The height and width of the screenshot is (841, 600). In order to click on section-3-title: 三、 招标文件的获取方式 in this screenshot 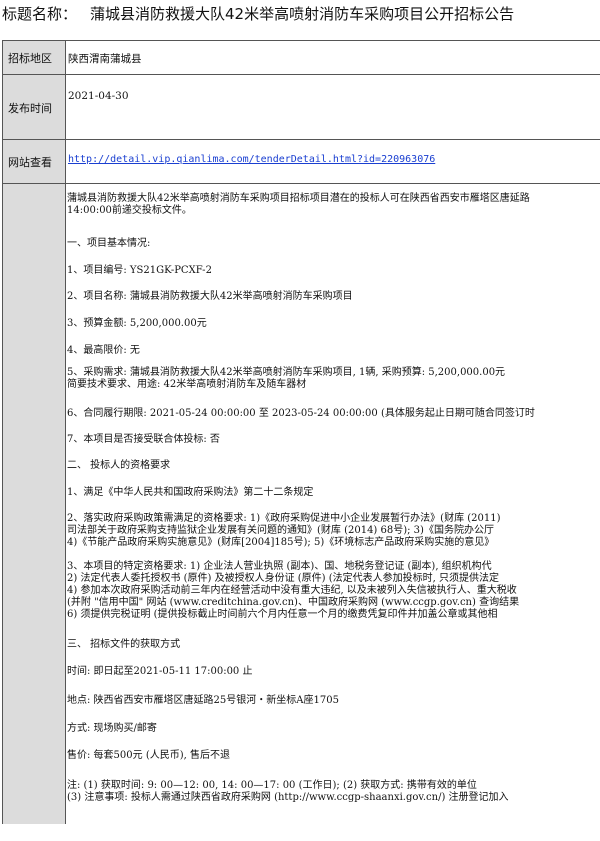, I will do `click(124, 644)`.